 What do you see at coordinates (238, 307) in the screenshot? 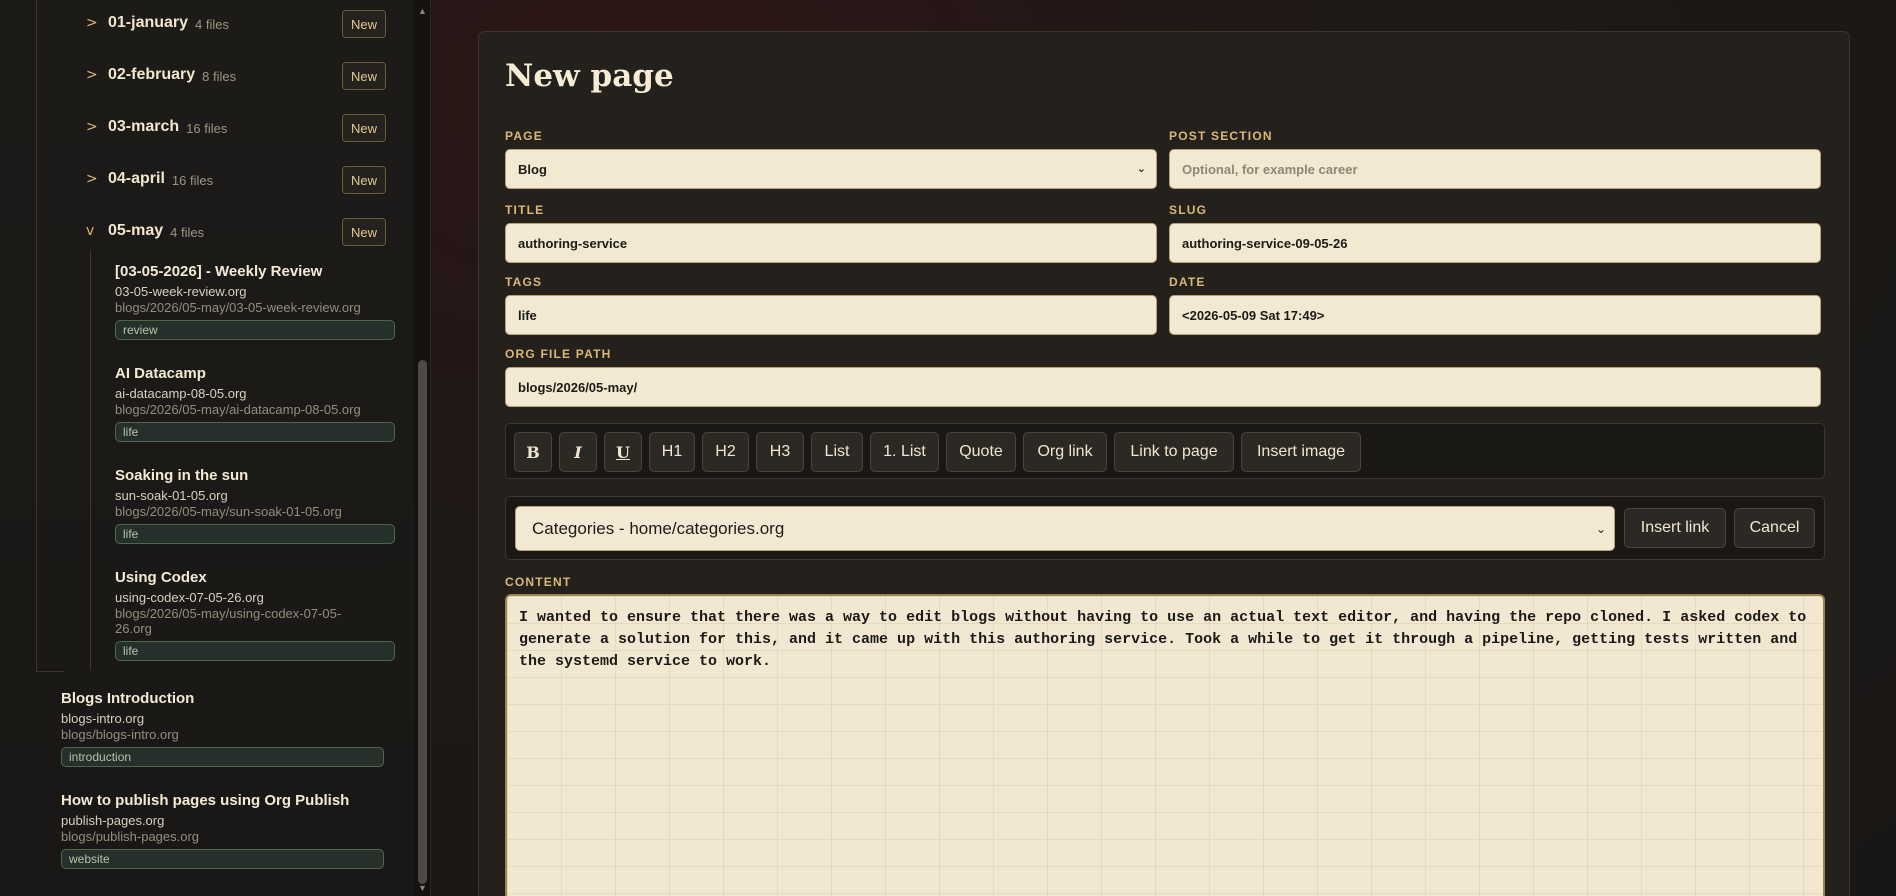
I see `entry-path: blogs/2026/05-may/03-05-week-review.org` at bounding box center [238, 307].